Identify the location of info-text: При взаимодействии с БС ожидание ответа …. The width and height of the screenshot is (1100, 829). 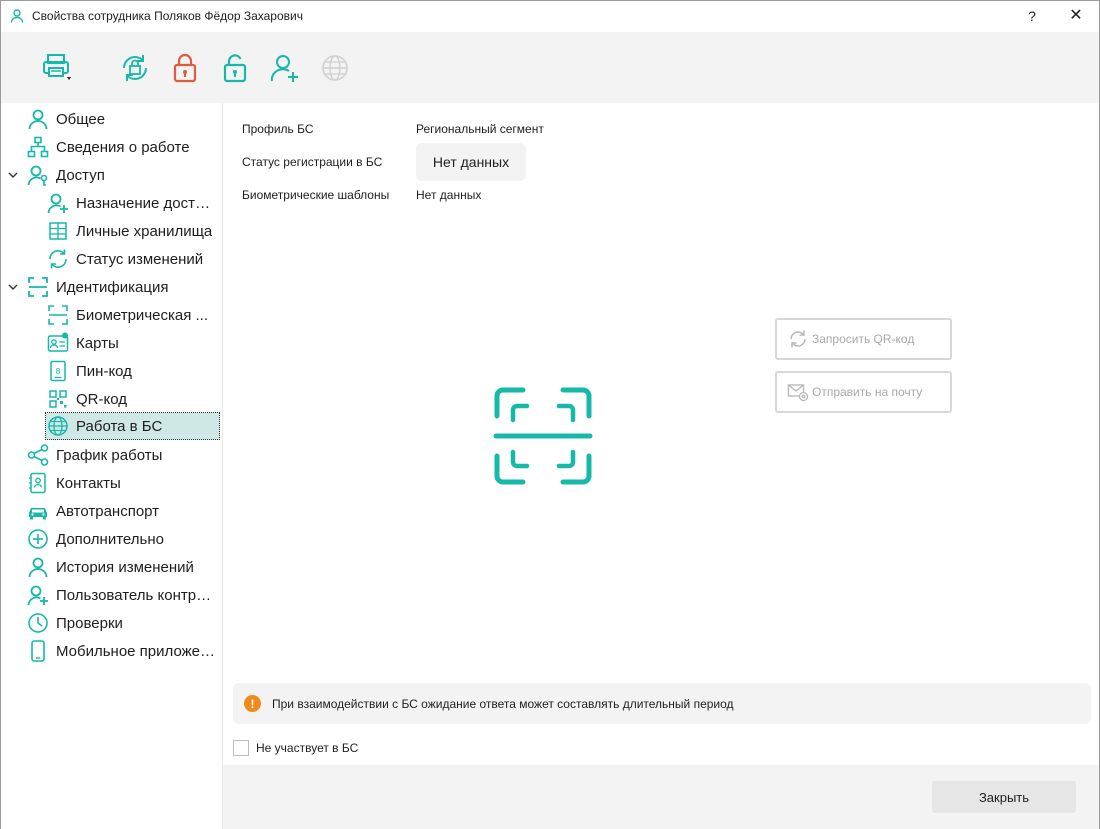
(503, 703).